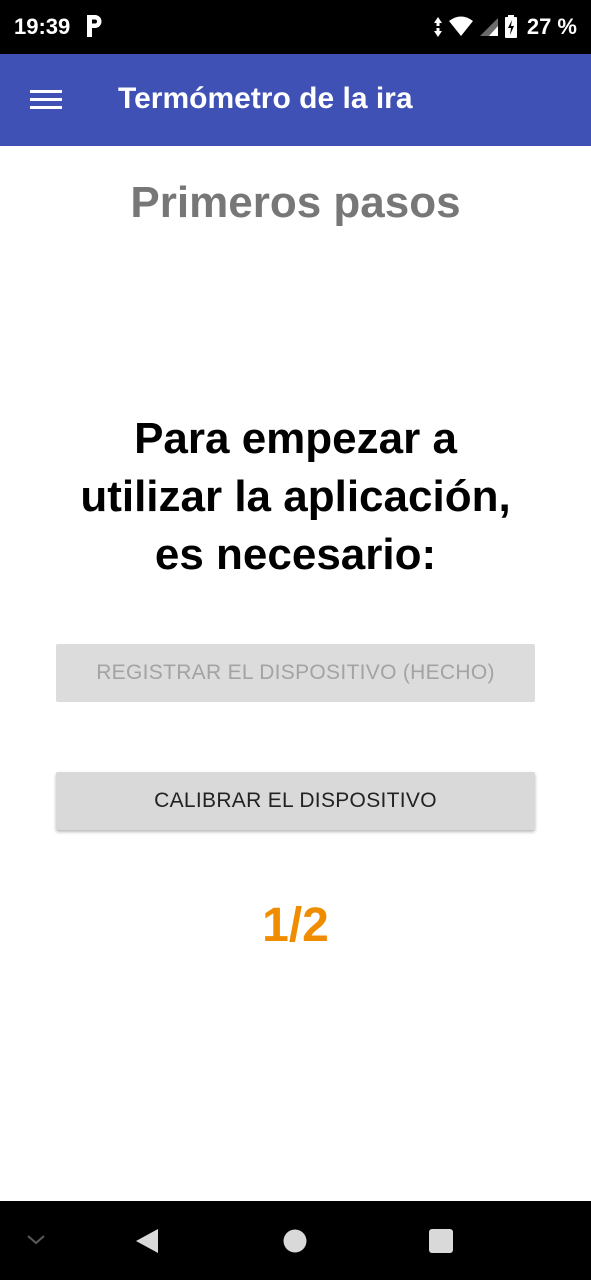 This screenshot has height=1280, width=591. I want to click on intro-line: Para empezar a, so click(295, 438).